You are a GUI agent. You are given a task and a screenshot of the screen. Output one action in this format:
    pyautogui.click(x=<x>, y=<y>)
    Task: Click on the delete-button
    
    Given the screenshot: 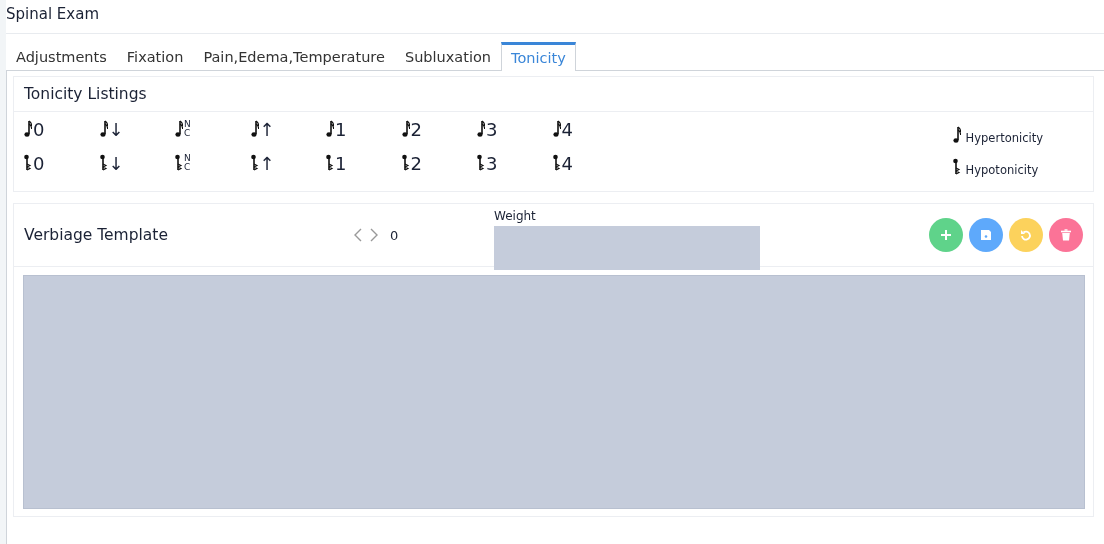 What is the action you would take?
    pyautogui.click(x=1066, y=235)
    